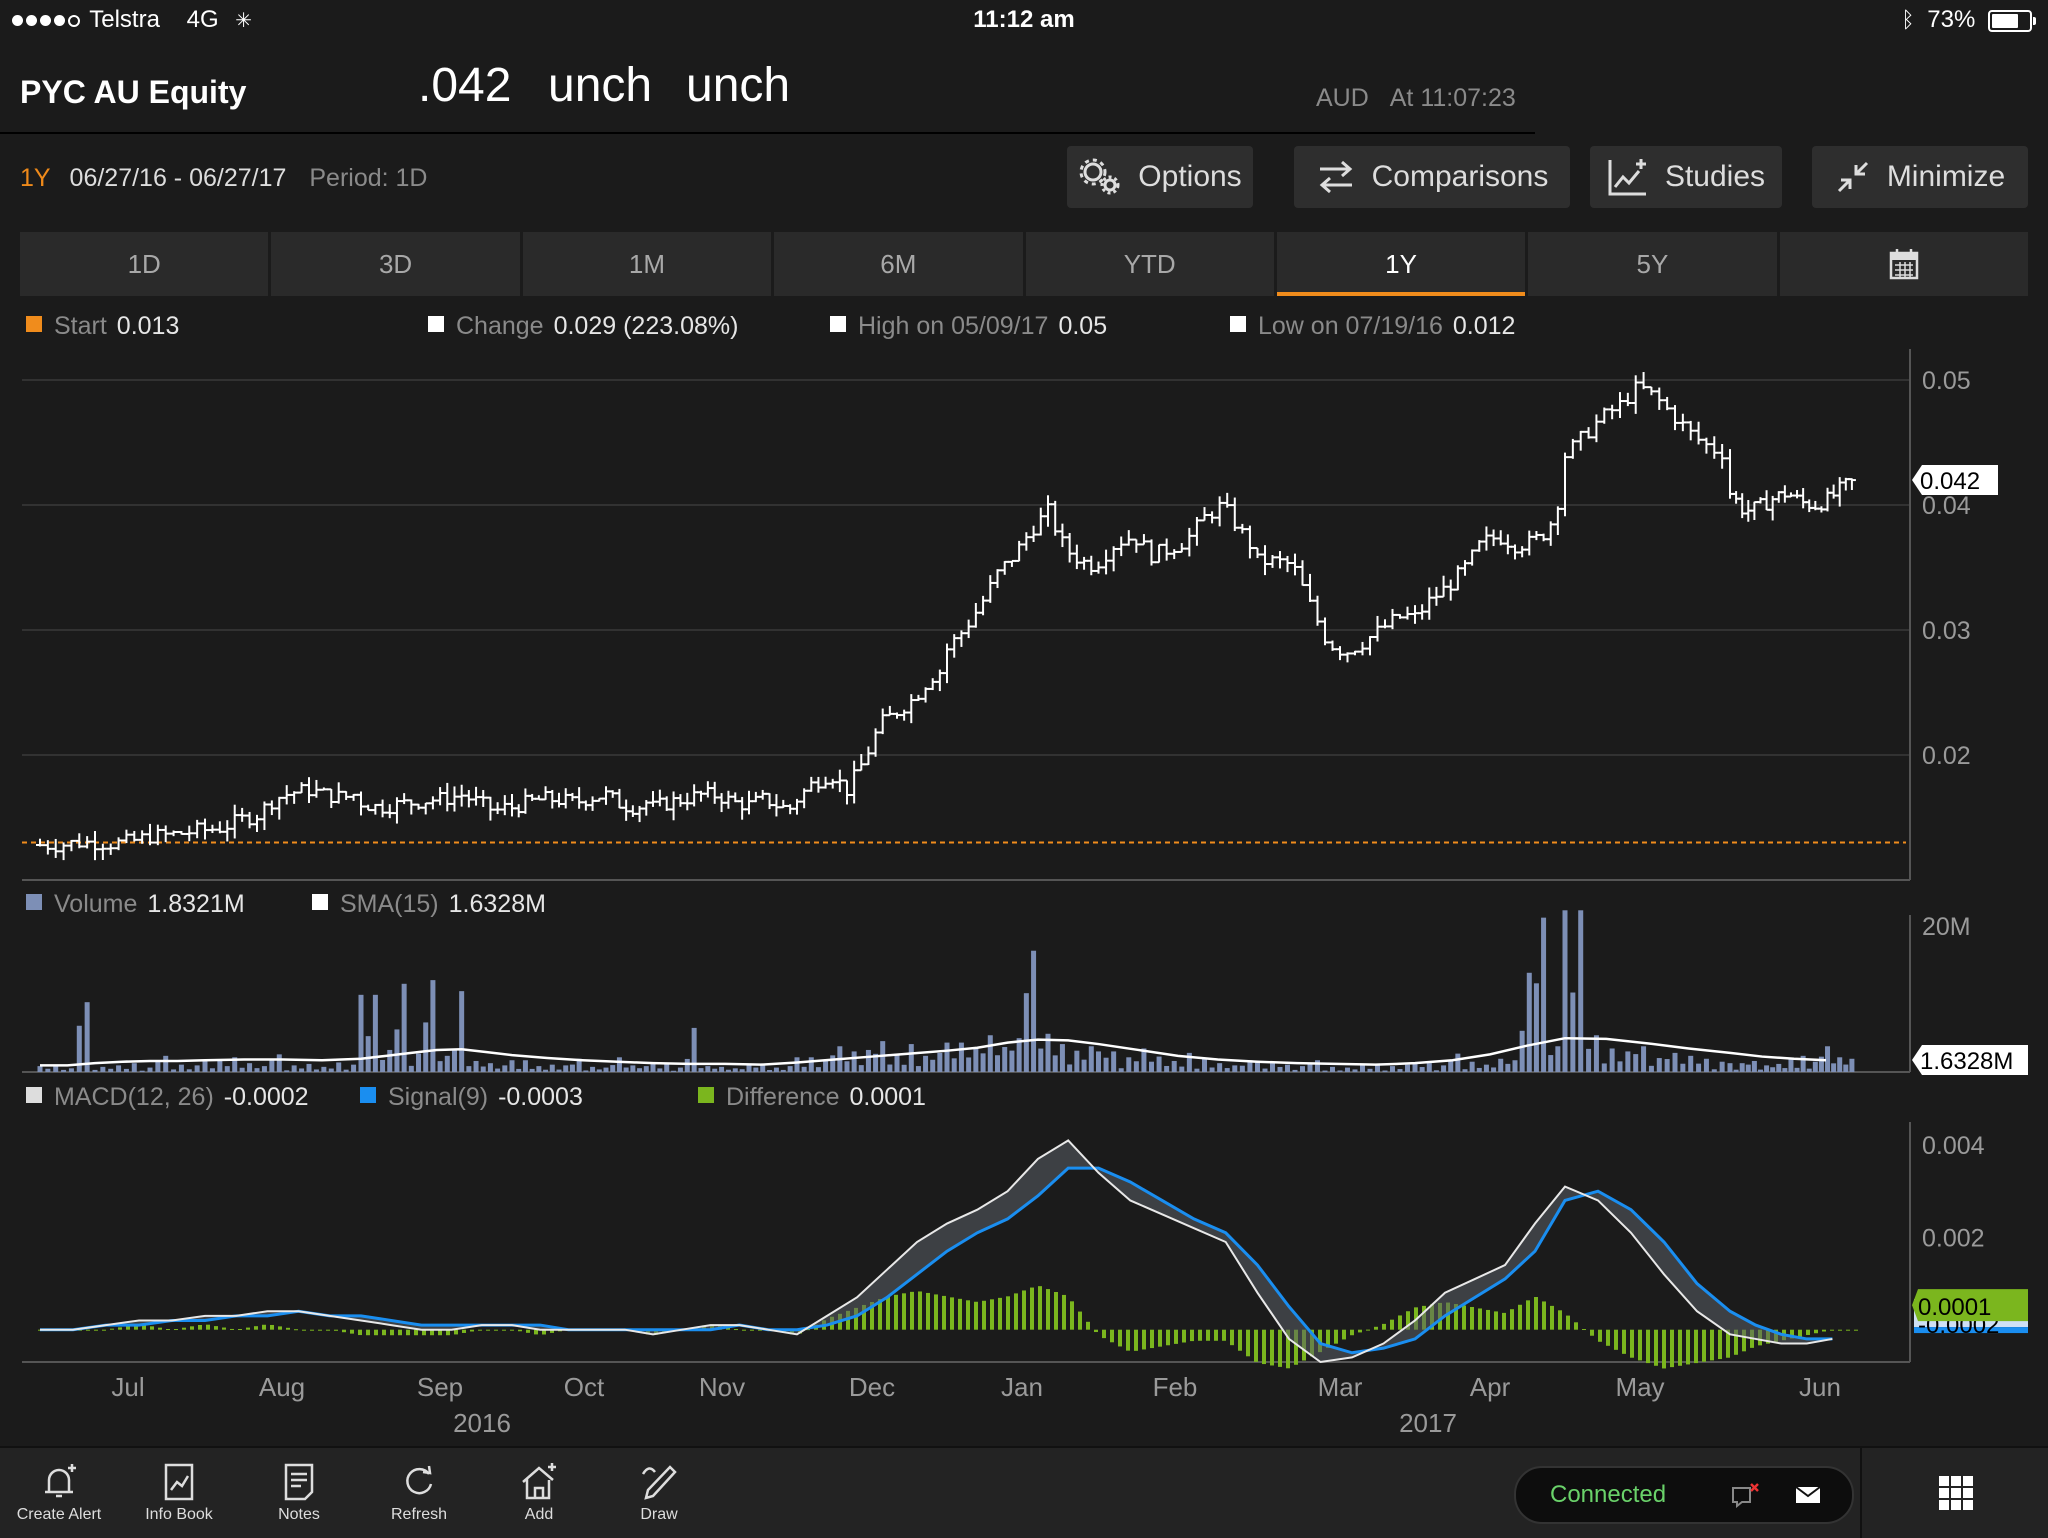 The height and width of the screenshot is (1538, 2048). What do you see at coordinates (1953, 1146) in the screenshot?
I see `macd-tick-label: 0.004` at bounding box center [1953, 1146].